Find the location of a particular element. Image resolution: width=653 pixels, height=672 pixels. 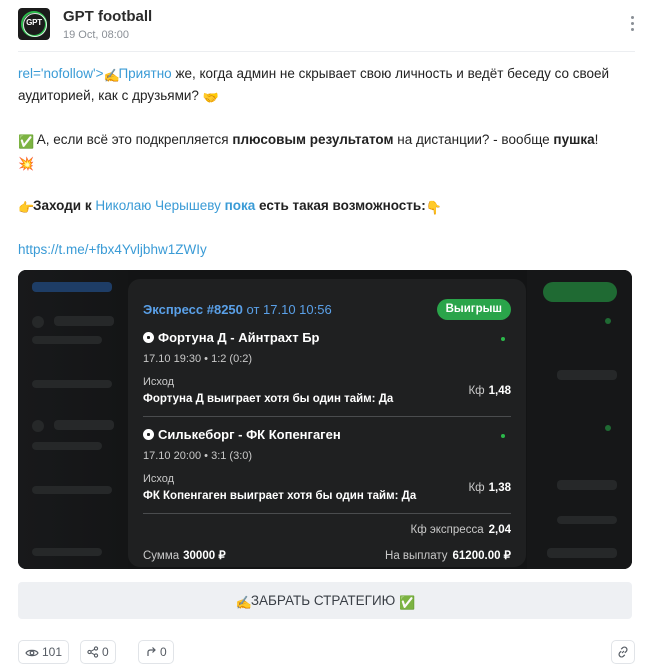

avatar-text: GPT is located at coordinates (34, 22).